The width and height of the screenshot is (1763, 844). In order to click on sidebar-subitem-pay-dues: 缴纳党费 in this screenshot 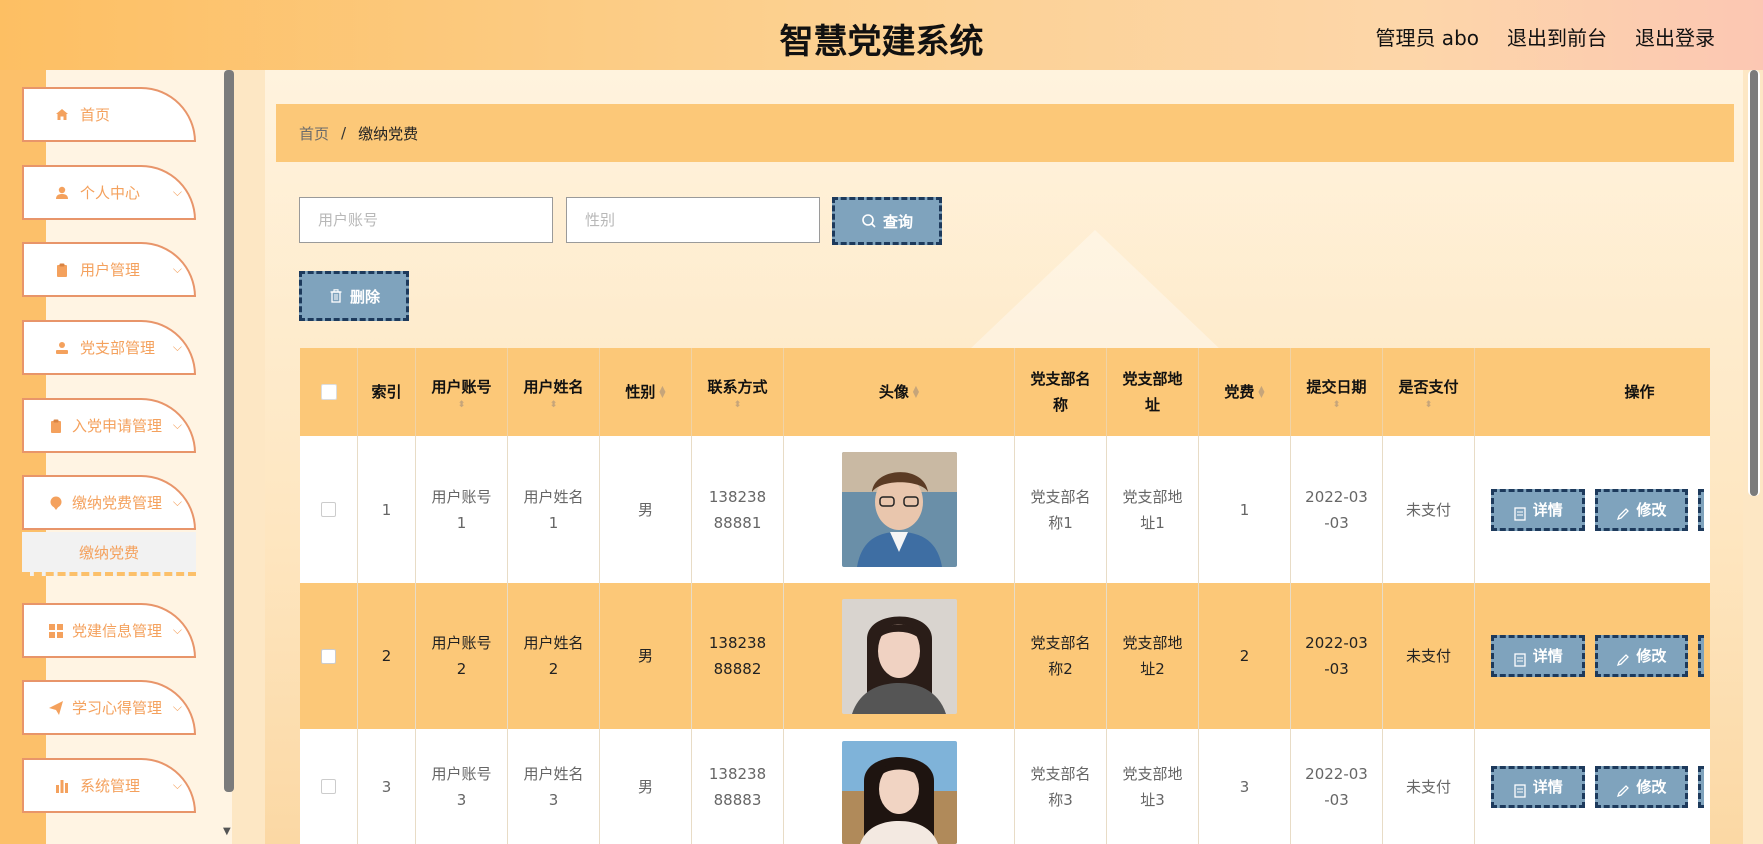, I will do `click(109, 554)`.